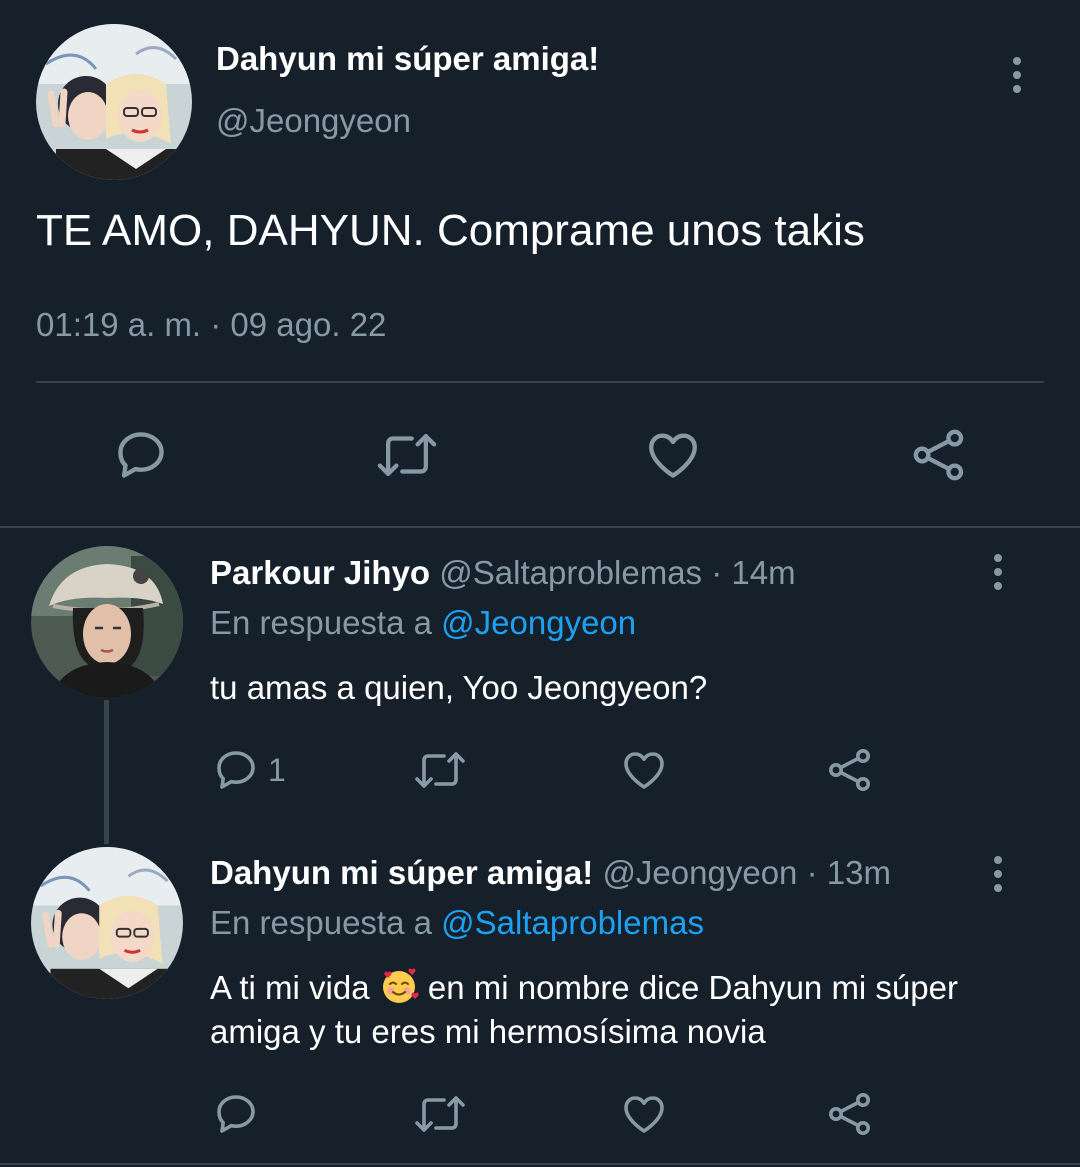  What do you see at coordinates (763, 572) in the screenshot?
I see `reply-time: 14m` at bounding box center [763, 572].